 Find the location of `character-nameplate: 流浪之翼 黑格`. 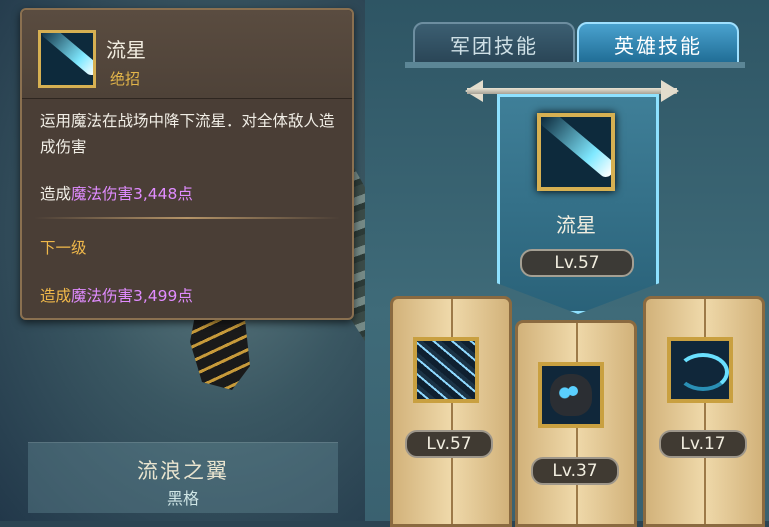

character-nameplate: 流浪之翼 黑格 is located at coordinates (183, 477).